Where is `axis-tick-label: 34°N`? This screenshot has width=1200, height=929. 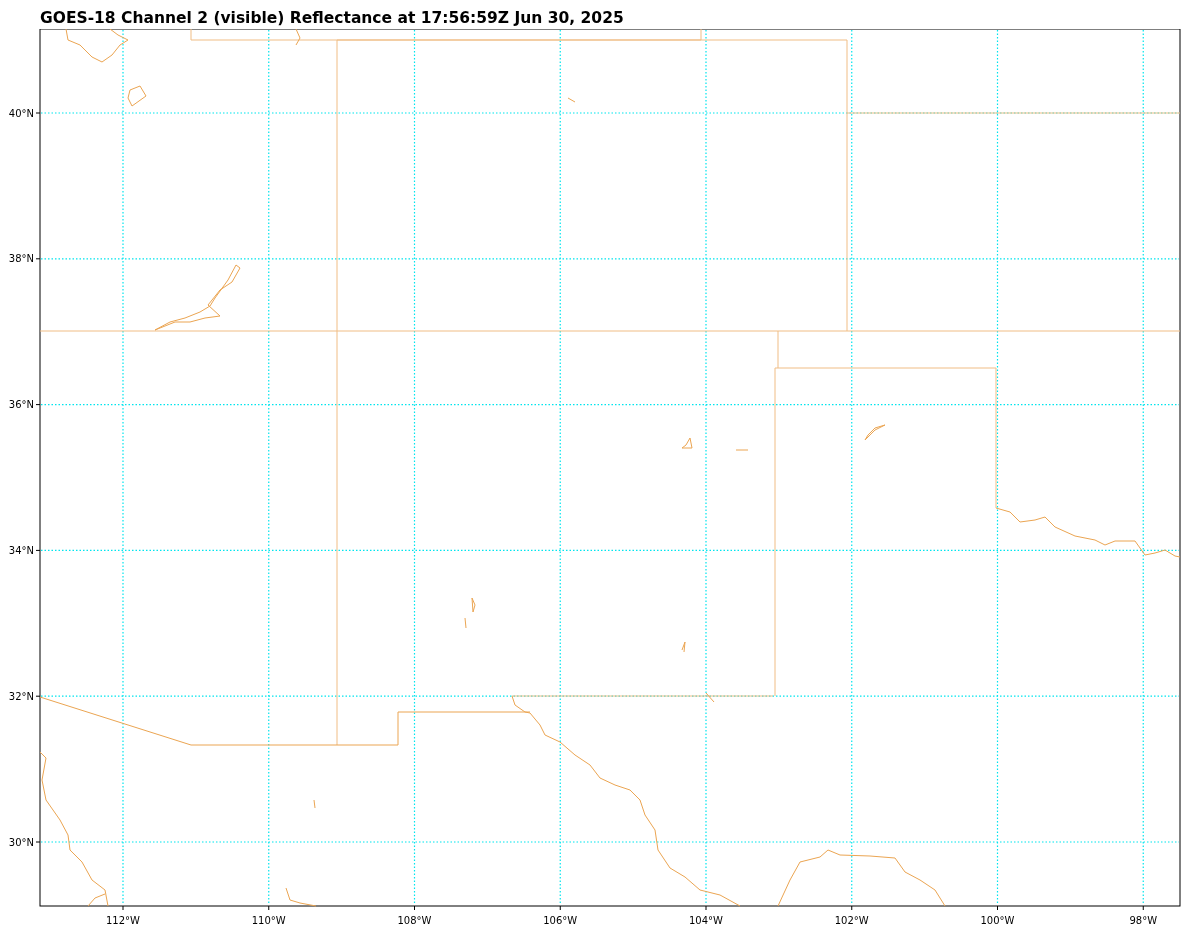 axis-tick-label: 34°N is located at coordinates (21, 550).